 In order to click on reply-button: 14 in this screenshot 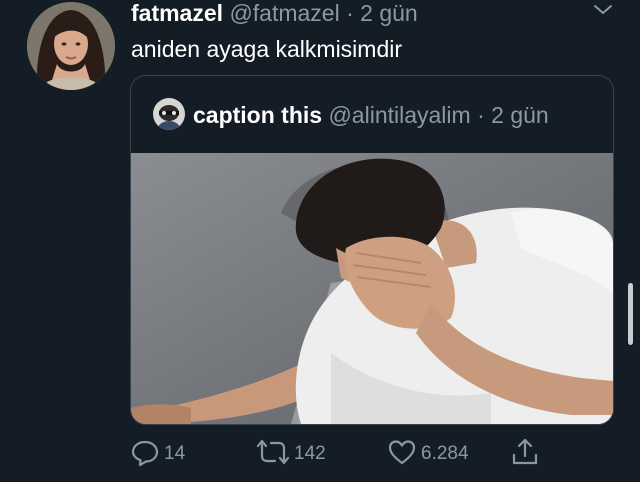, I will do `click(157, 454)`.